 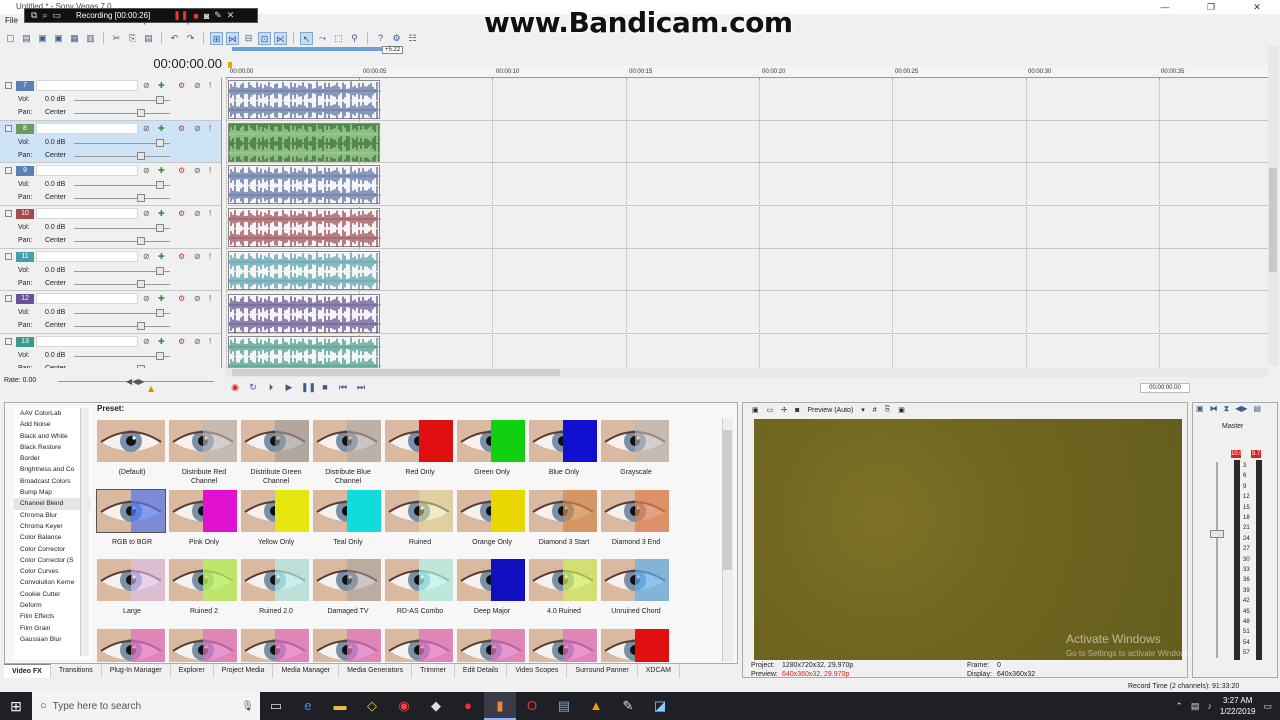 I want to click on master-fader, so click(x=1217, y=534).